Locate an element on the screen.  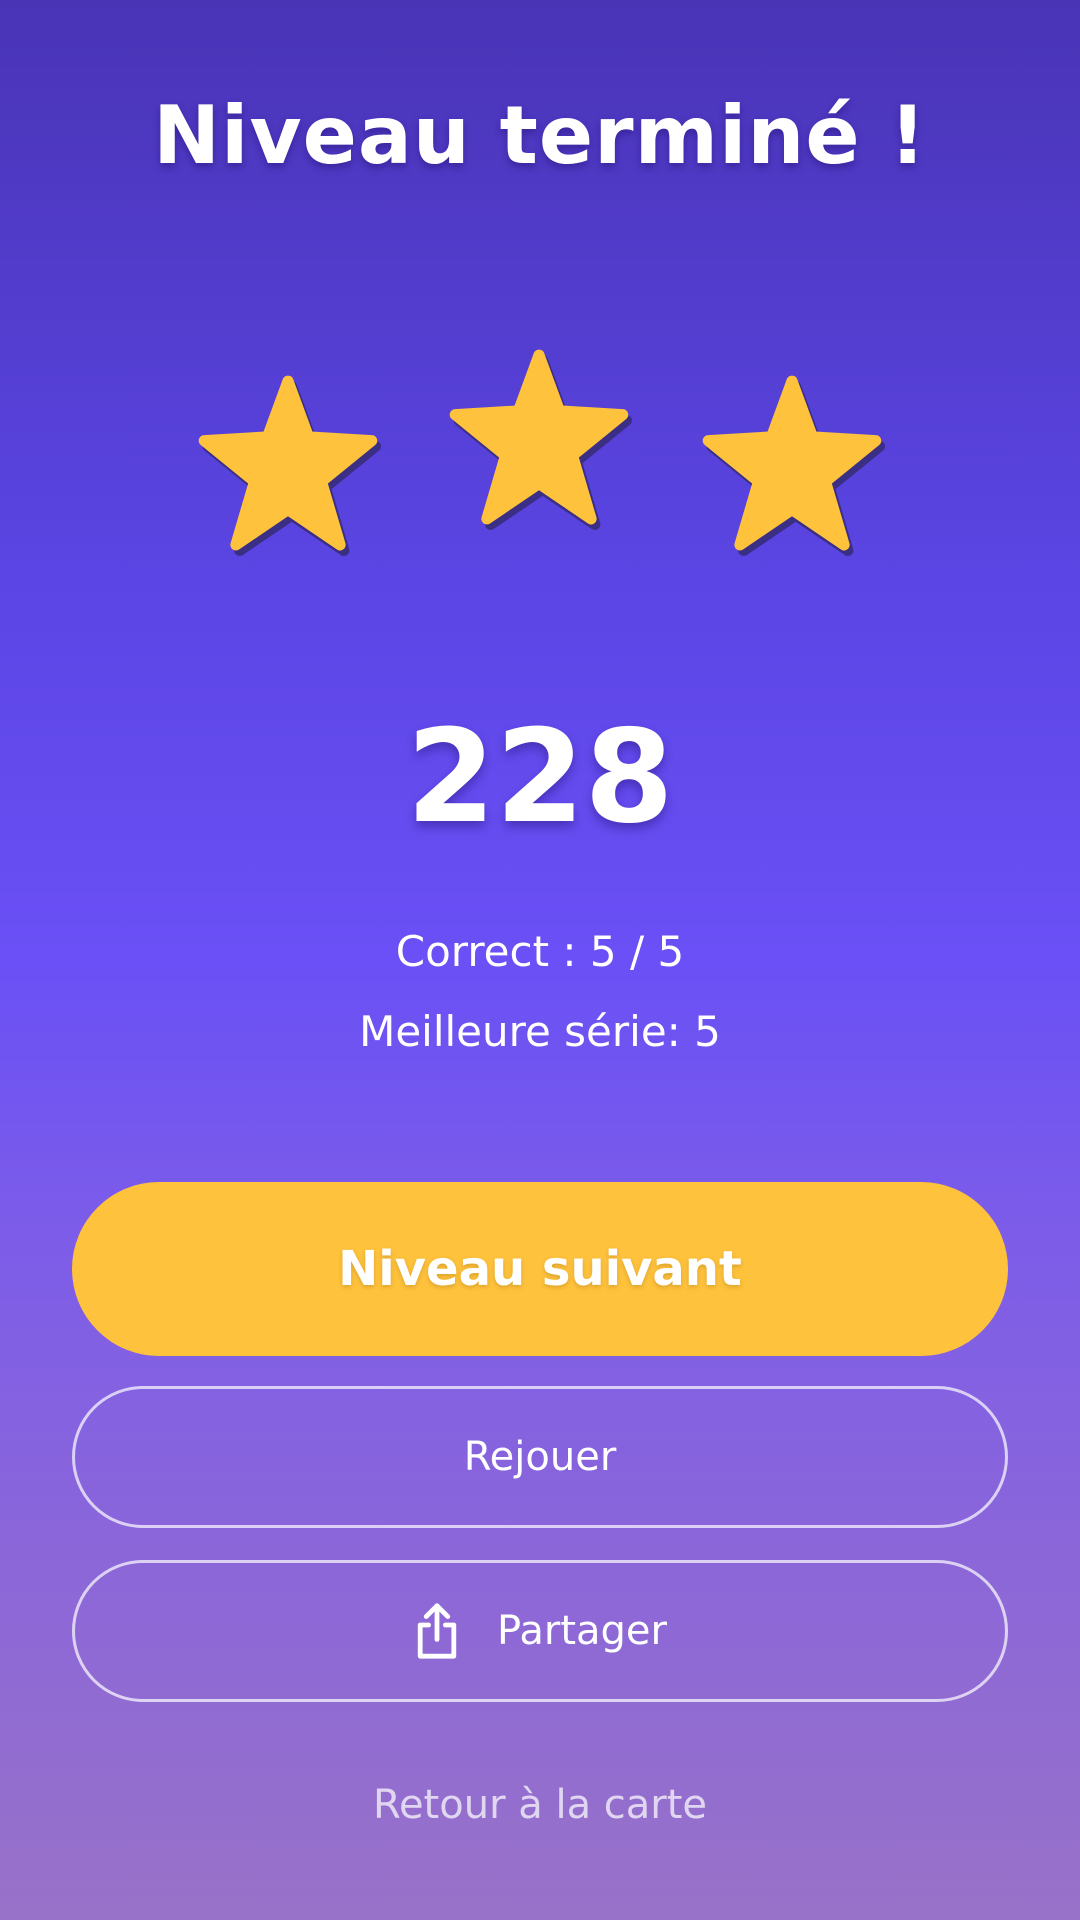
next-level-button: Niveau suivant is located at coordinates (540, 1269).